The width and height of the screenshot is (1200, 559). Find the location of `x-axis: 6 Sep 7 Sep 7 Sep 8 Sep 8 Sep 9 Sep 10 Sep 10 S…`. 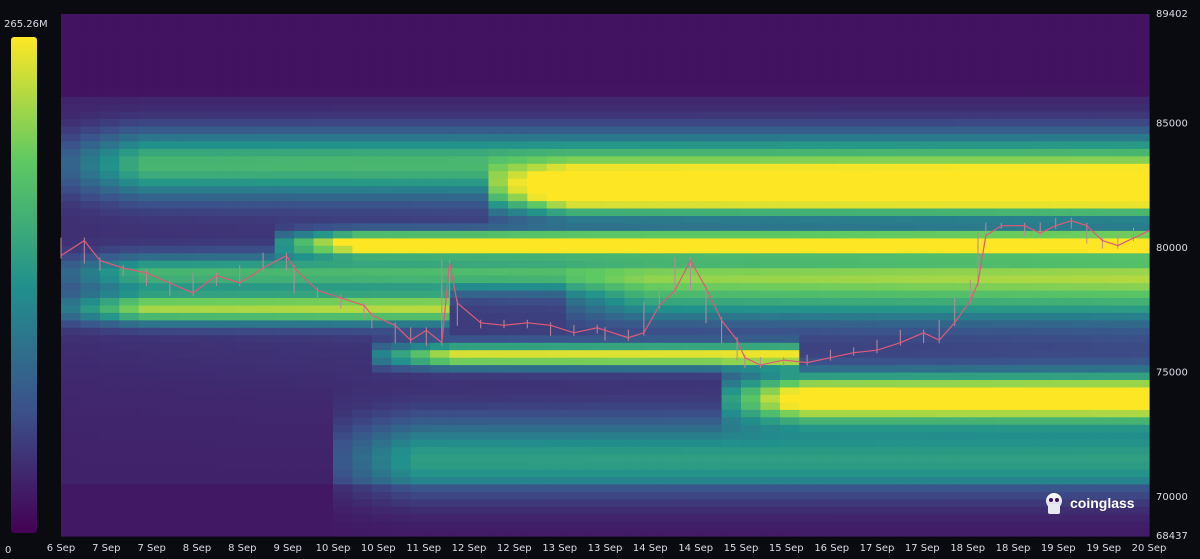

x-axis: 6 Sep 7 Sep 7 Sep 8 Sep 8 Sep 9 Sep 10 Sep 10 S… is located at coordinates (607, 548).